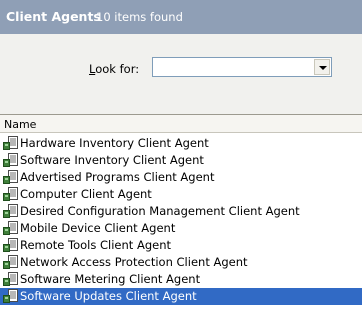 This screenshot has height=334, width=362. I want to click on list-item: Network Access Protection Client Agent, so click(181, 262).